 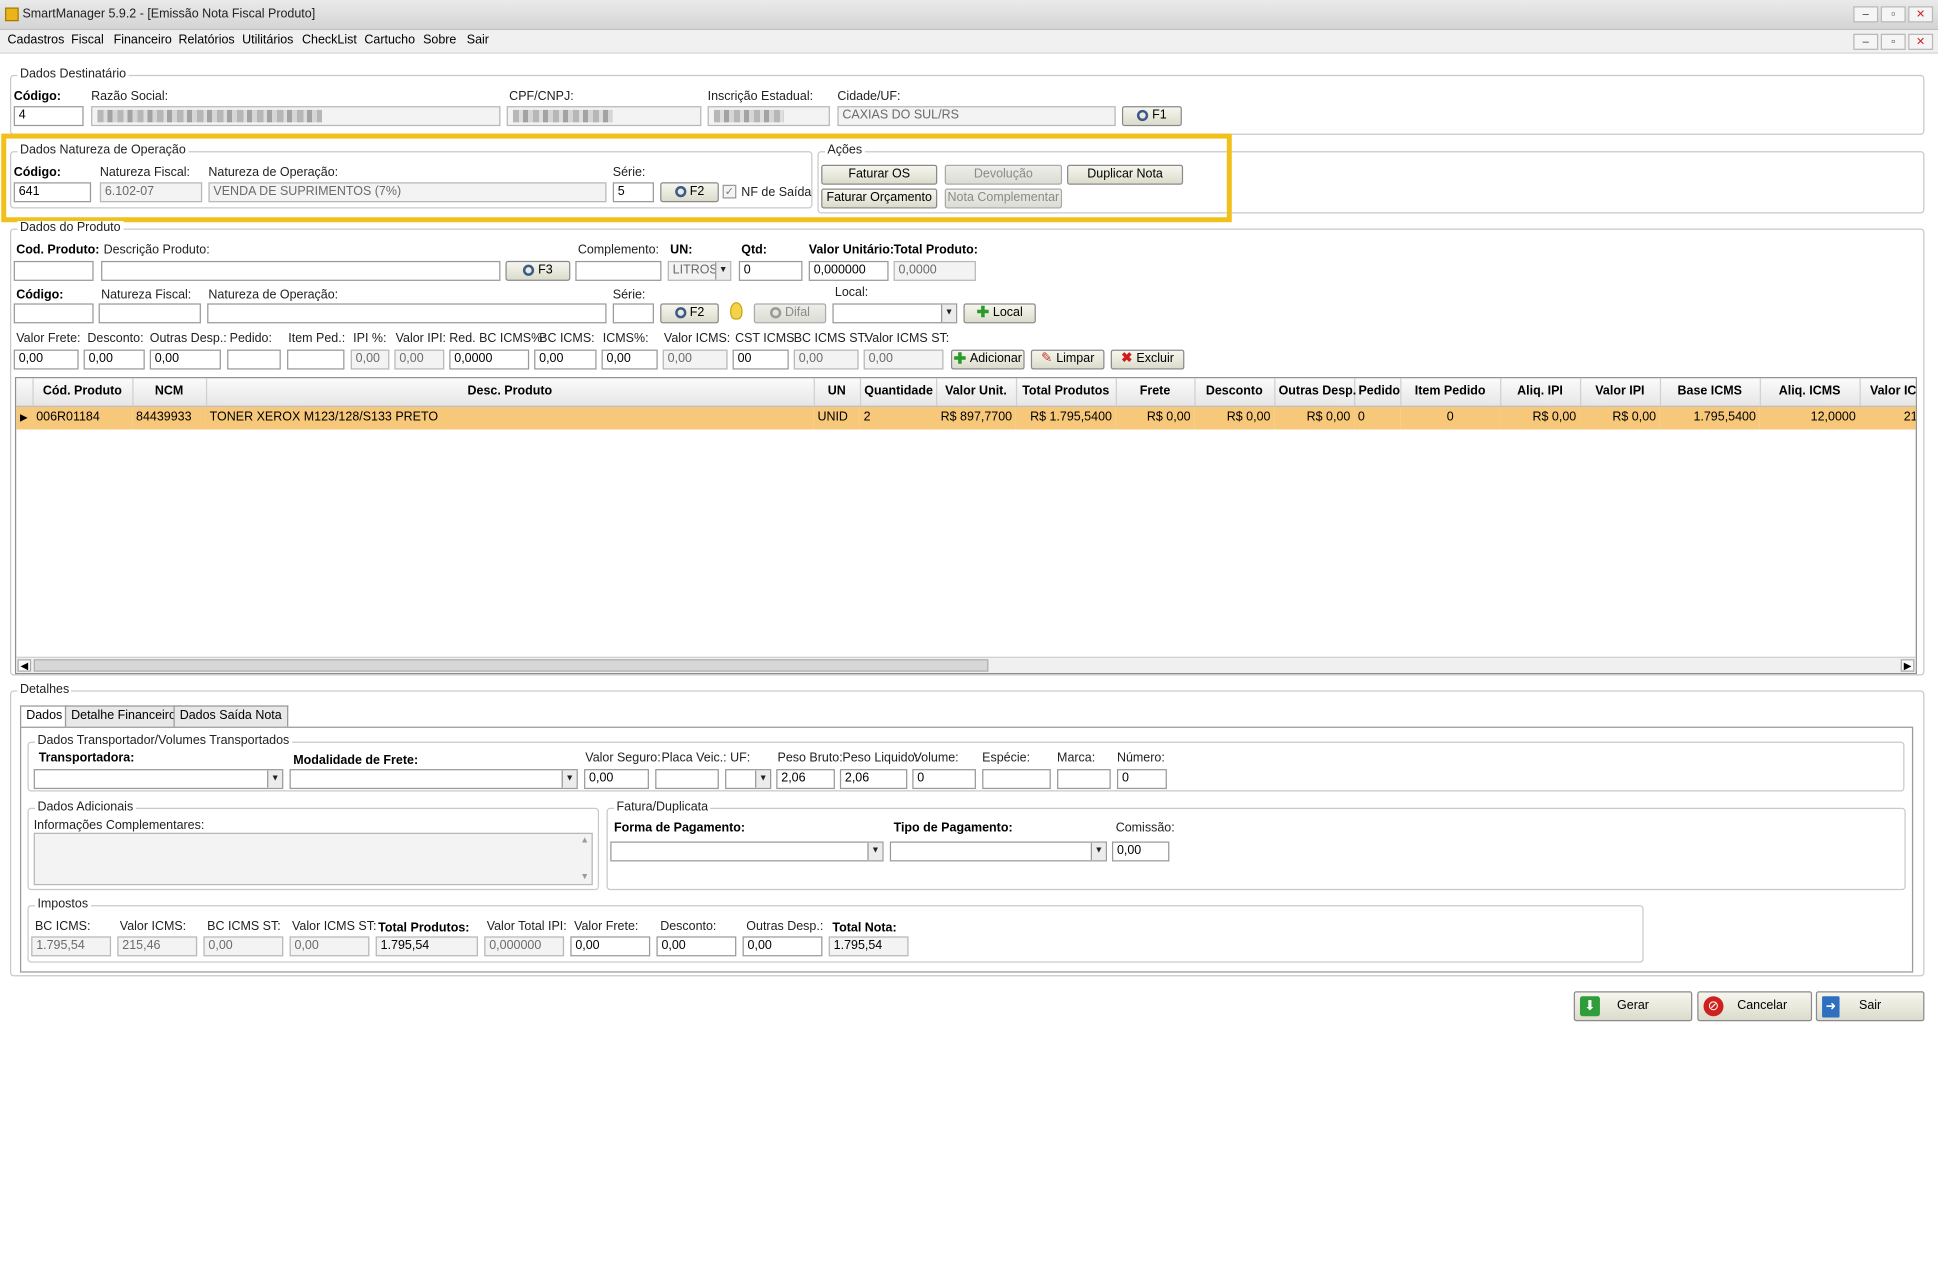 What do you see at coordinates (689, 313) in the screenshot?
I see `prod-f2-button: F2` at bounding box center [689, 313].